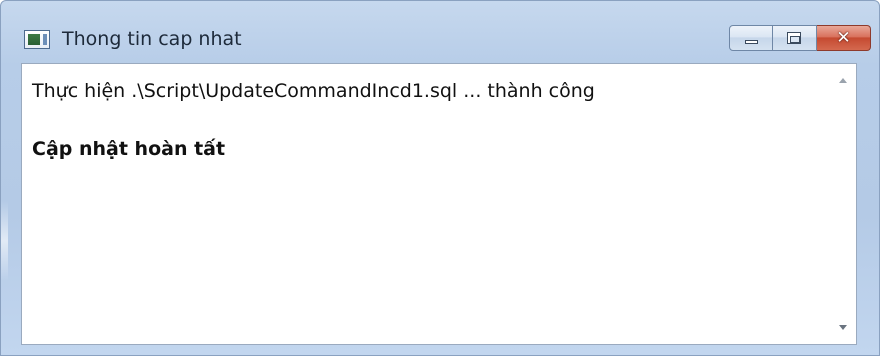 This screenshot has height=356, width=880. I want to click on close-icon: ✕, so click(843, 37).